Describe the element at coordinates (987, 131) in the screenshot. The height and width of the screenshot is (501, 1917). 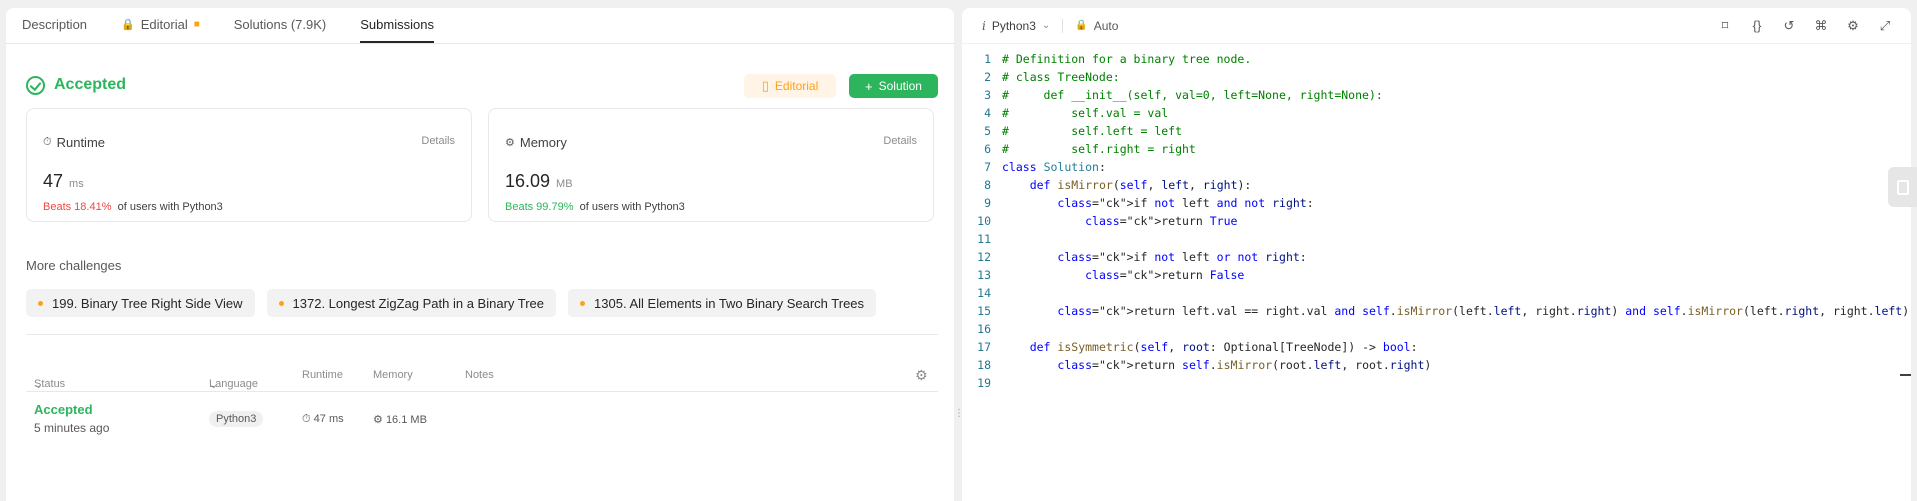
I see `line-number: 5` at that location.